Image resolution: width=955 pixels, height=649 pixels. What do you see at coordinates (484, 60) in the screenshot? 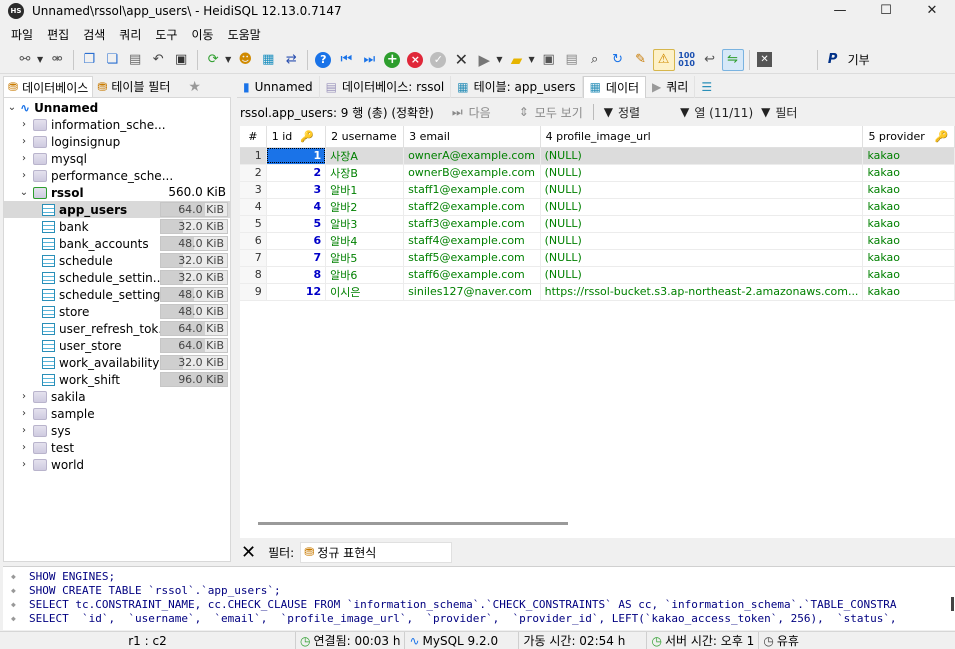
I see `run-icon: ▶` at bounding box center [484, 60].